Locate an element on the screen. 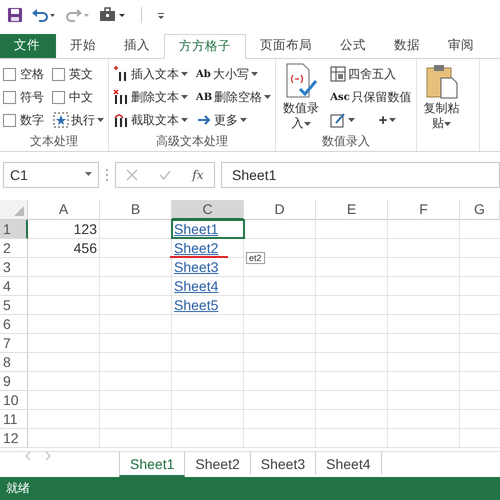 This screenshot has width=500, height=500. name-box: C1 is located at coordinates (51, 175).